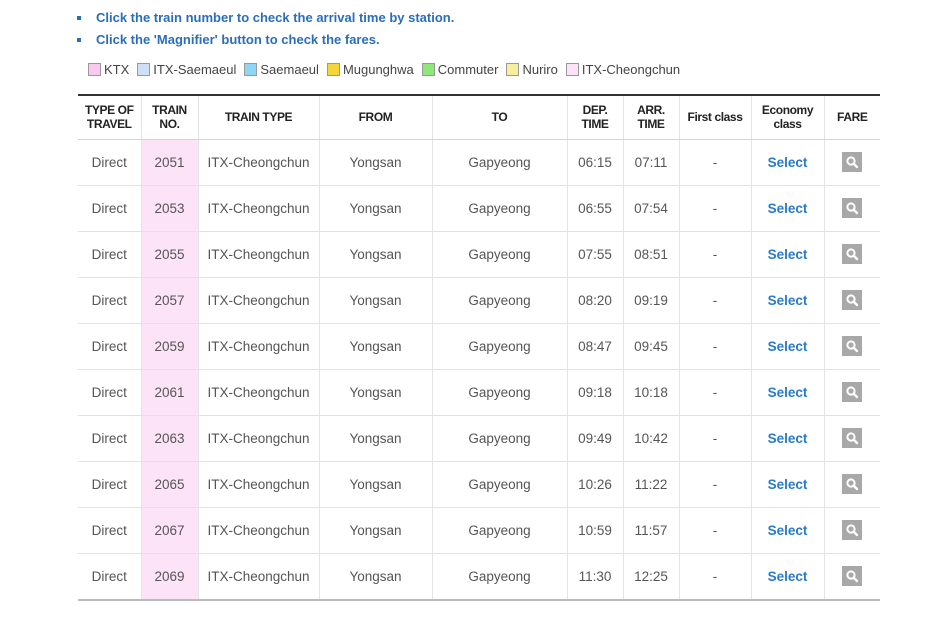  What do you see at coordinates (169, 254) in the screenshot?
I see `train-number-link: 2055` at bounding box center [169, 254].